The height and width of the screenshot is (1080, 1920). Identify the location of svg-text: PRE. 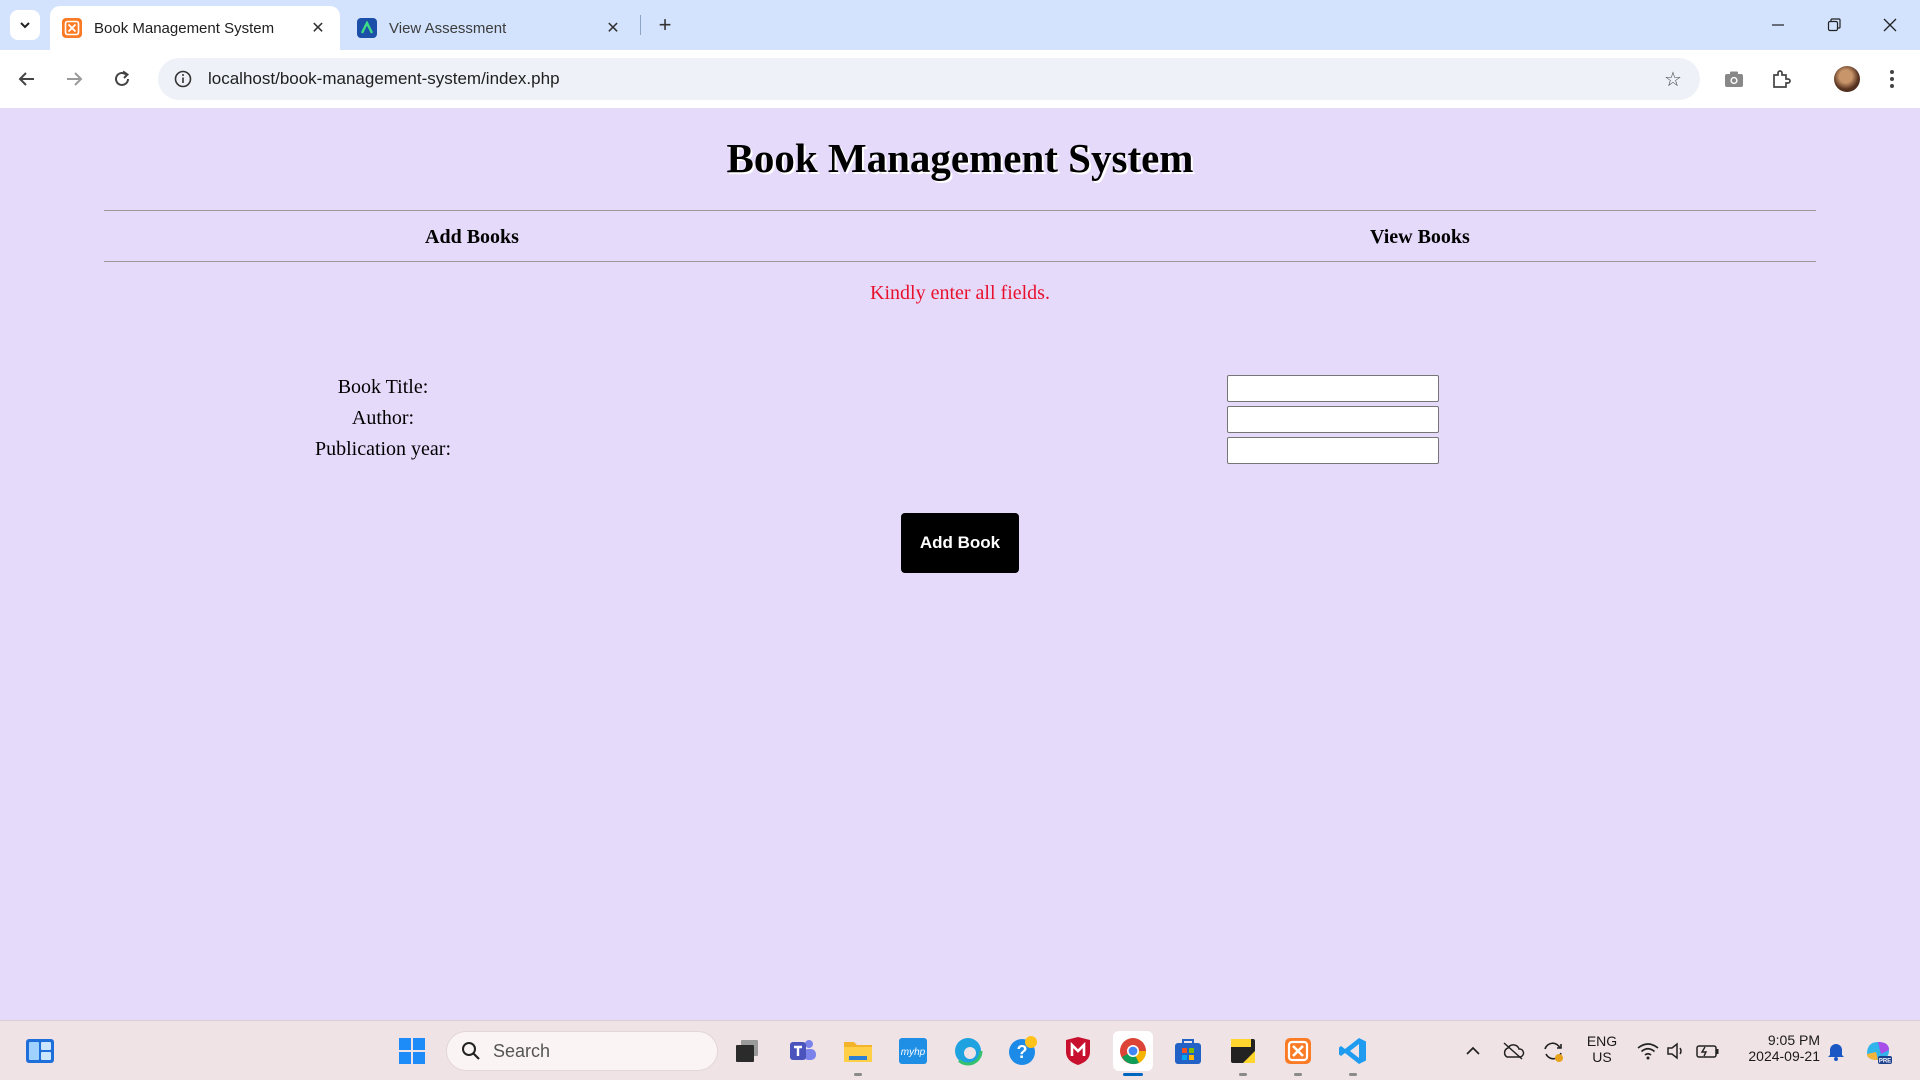
(1885, 1062).